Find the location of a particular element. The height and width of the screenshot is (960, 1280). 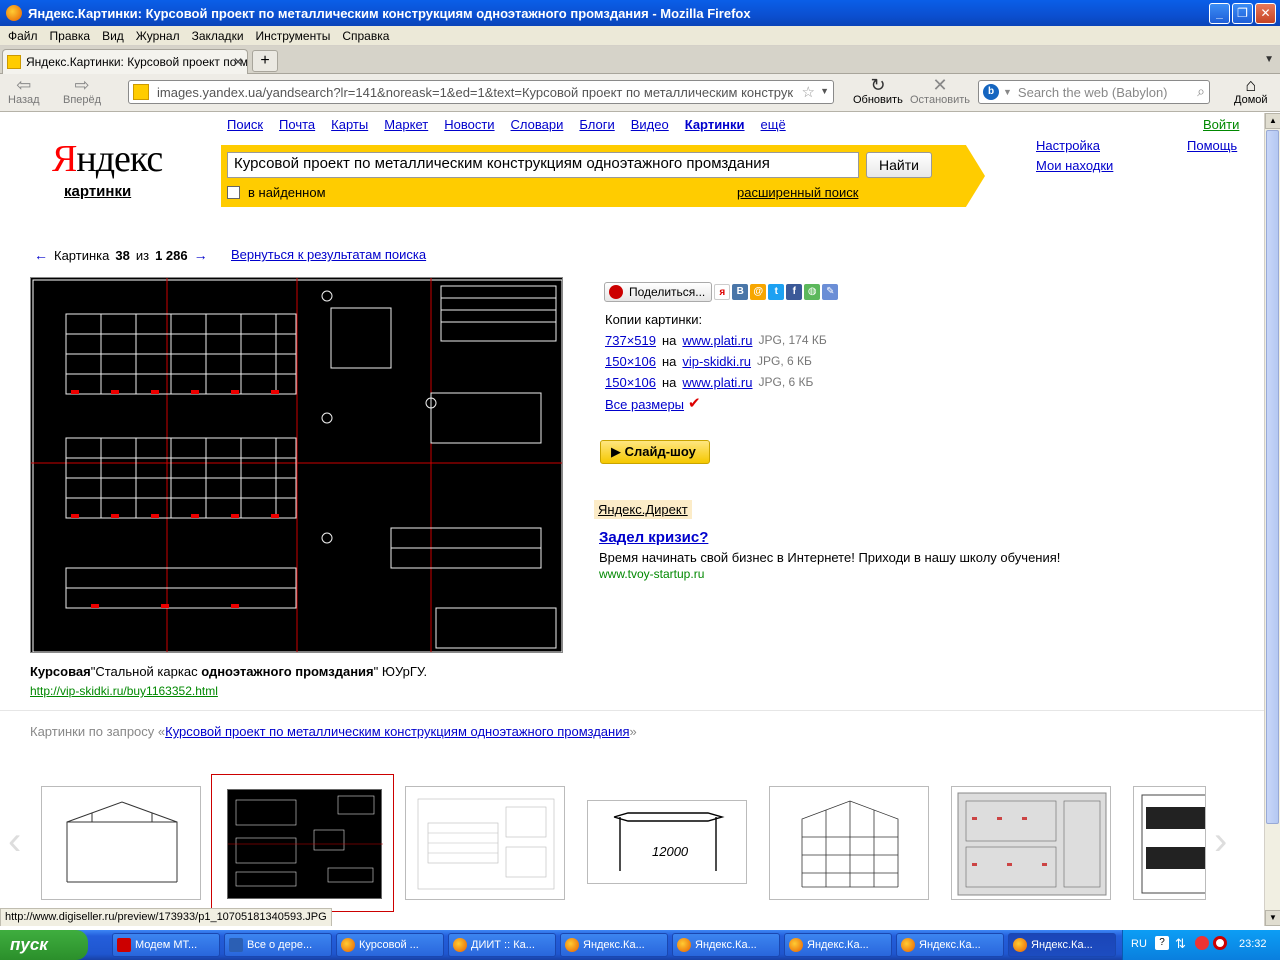

vkontakte-icon: В is located at coordinates (740, 292).